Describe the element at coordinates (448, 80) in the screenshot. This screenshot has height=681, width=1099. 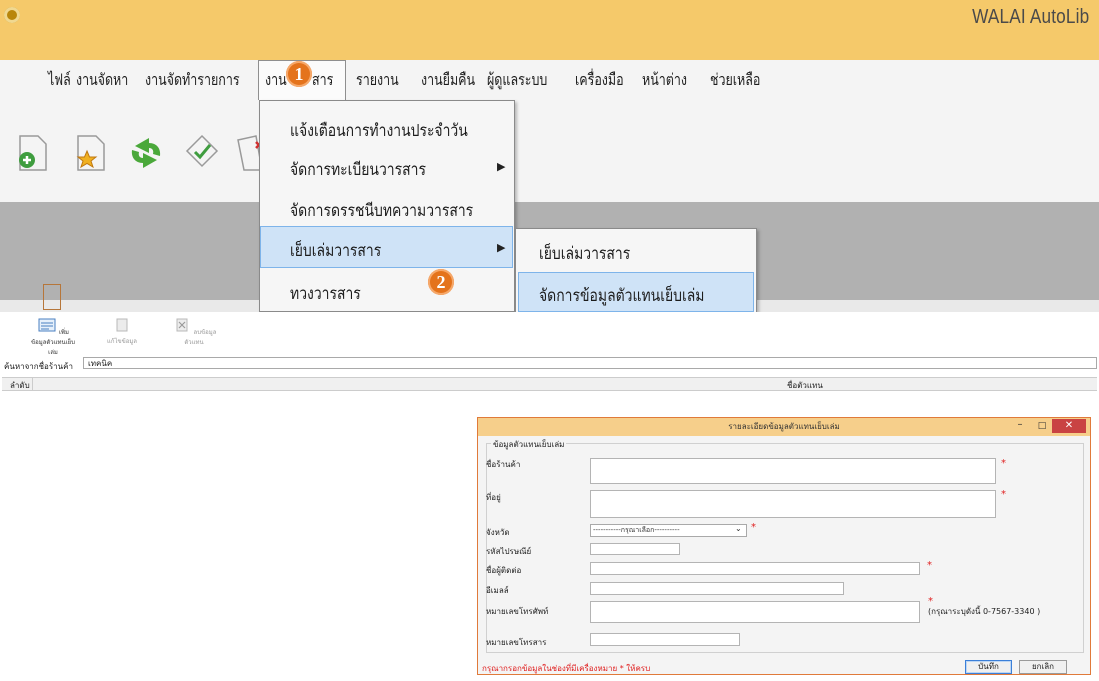
I see `menu-circulation: งานยืมคืน` at that location.